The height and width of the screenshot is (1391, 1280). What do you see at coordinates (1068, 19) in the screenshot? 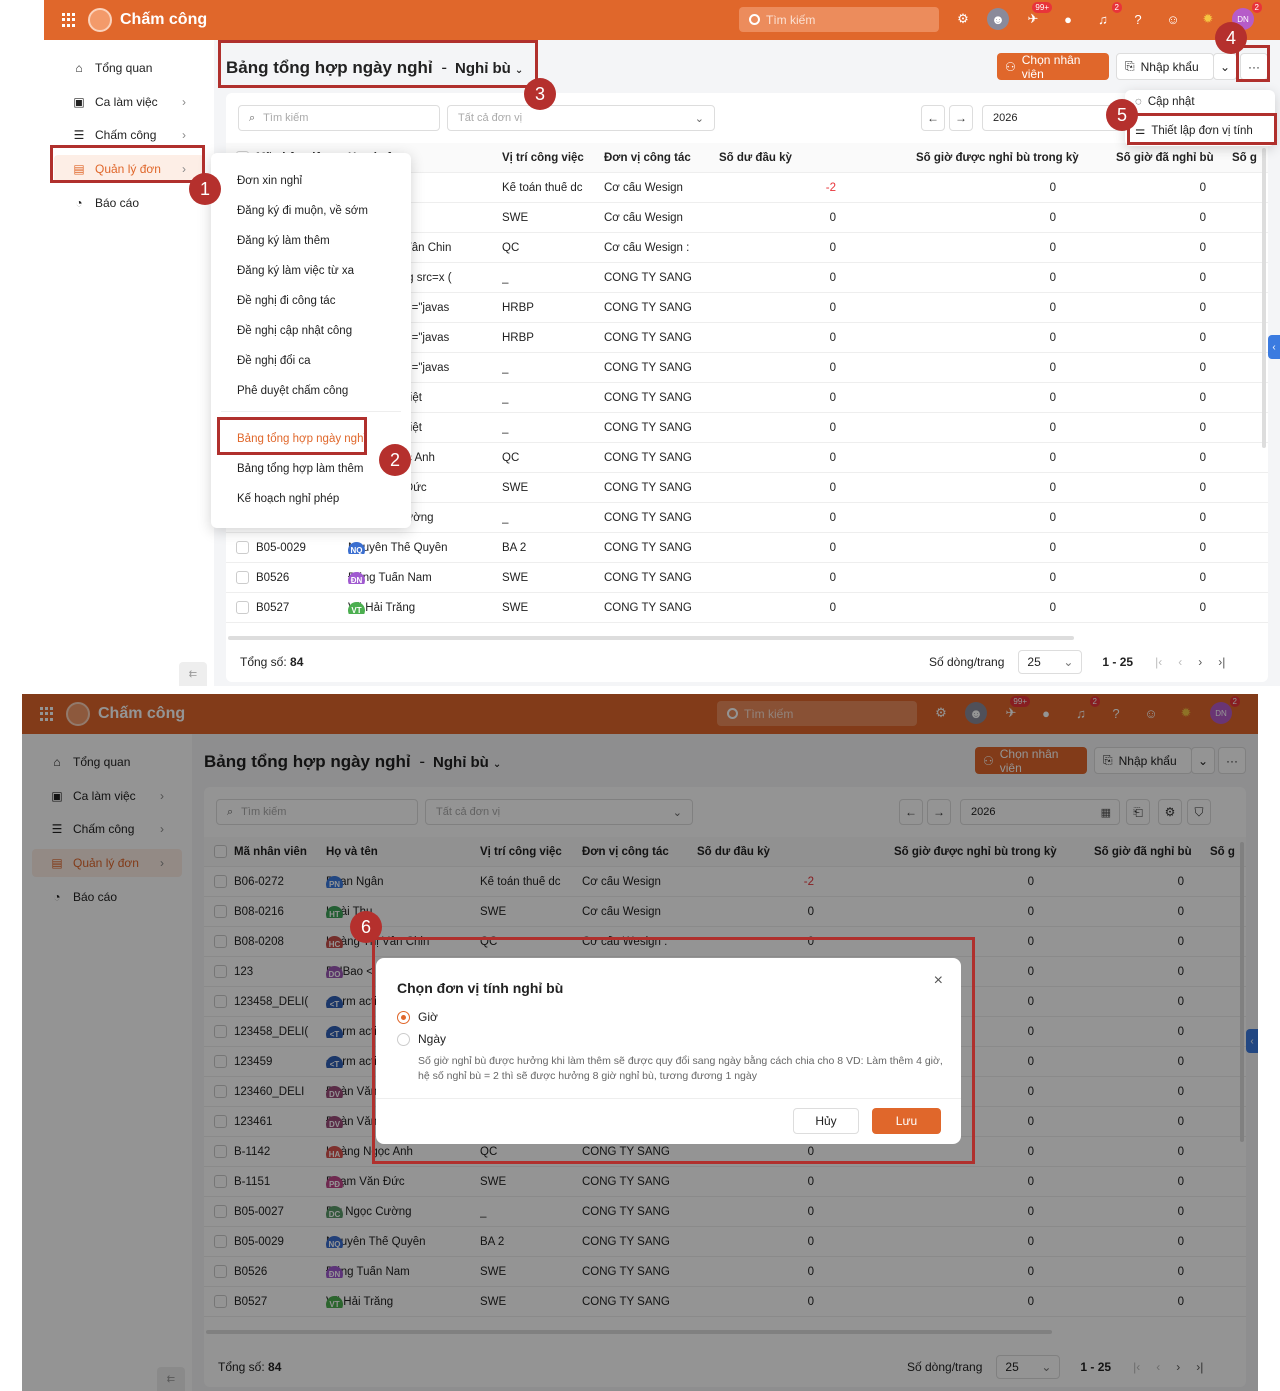
I see `chat-icon: ●` at bounding box center [1068, 19].